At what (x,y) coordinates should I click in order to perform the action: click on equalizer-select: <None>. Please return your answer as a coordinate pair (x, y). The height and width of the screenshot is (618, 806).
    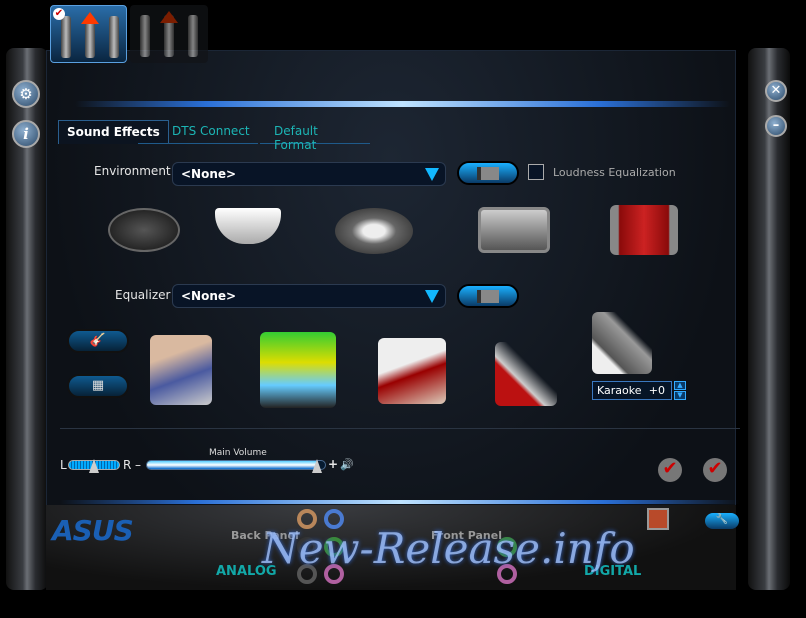
    Looking at the image, I should click on (309, 296).